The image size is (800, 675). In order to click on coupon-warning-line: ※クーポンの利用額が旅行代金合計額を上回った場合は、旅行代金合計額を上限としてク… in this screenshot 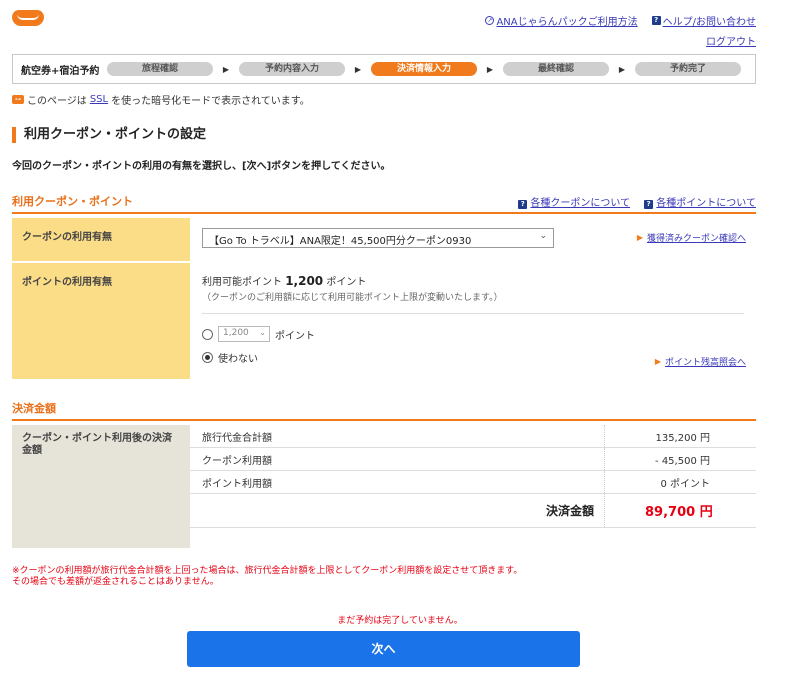, I will do `click(267, 571)`.